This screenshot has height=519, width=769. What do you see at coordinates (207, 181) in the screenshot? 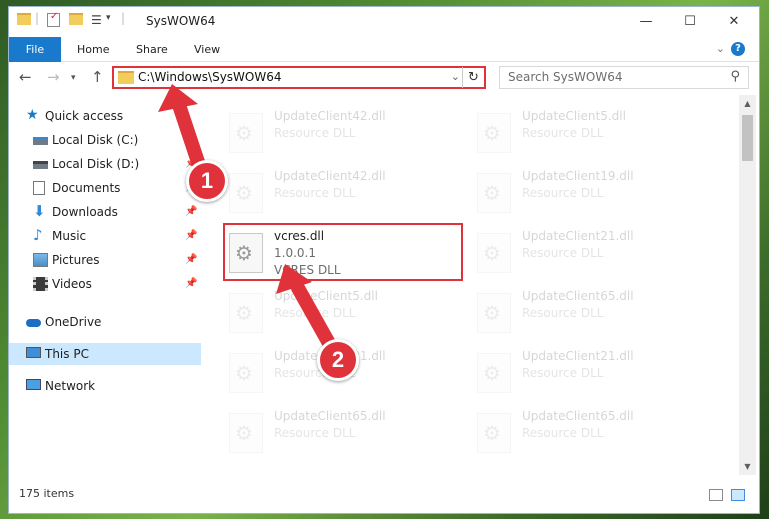
I see `callout-1: 1` at bounding box center [207, 181].